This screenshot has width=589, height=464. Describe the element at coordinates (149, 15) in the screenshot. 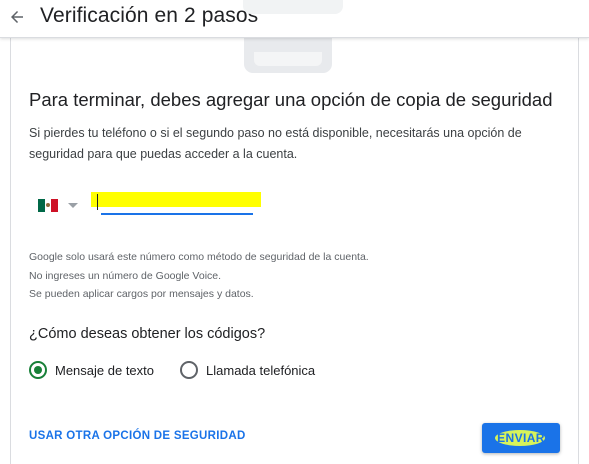

I see `page-title: Verificación en 2 pasos` at that location.